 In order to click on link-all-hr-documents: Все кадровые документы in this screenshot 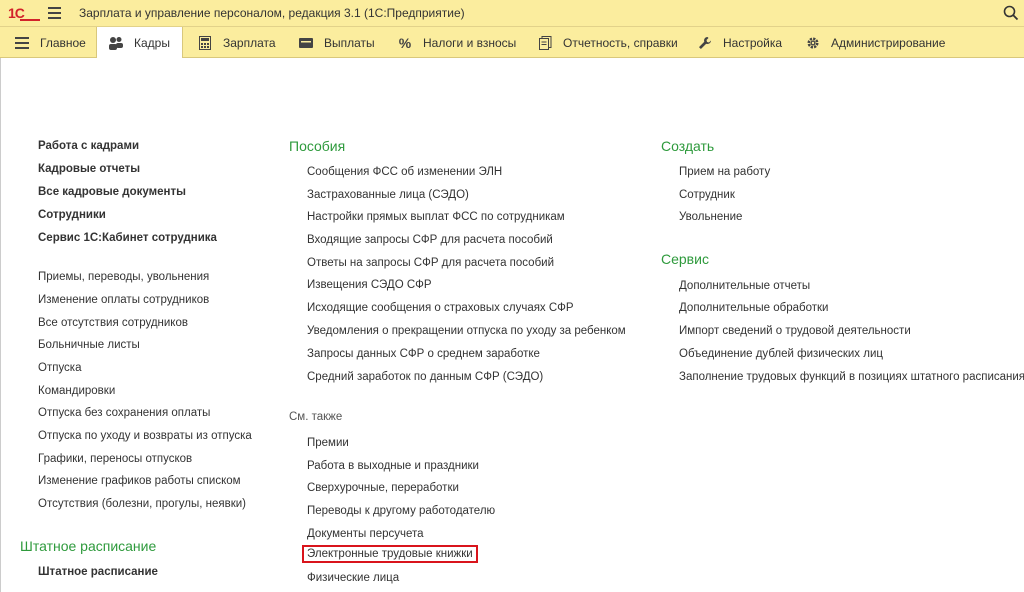, I will do `click(112, 192)`.